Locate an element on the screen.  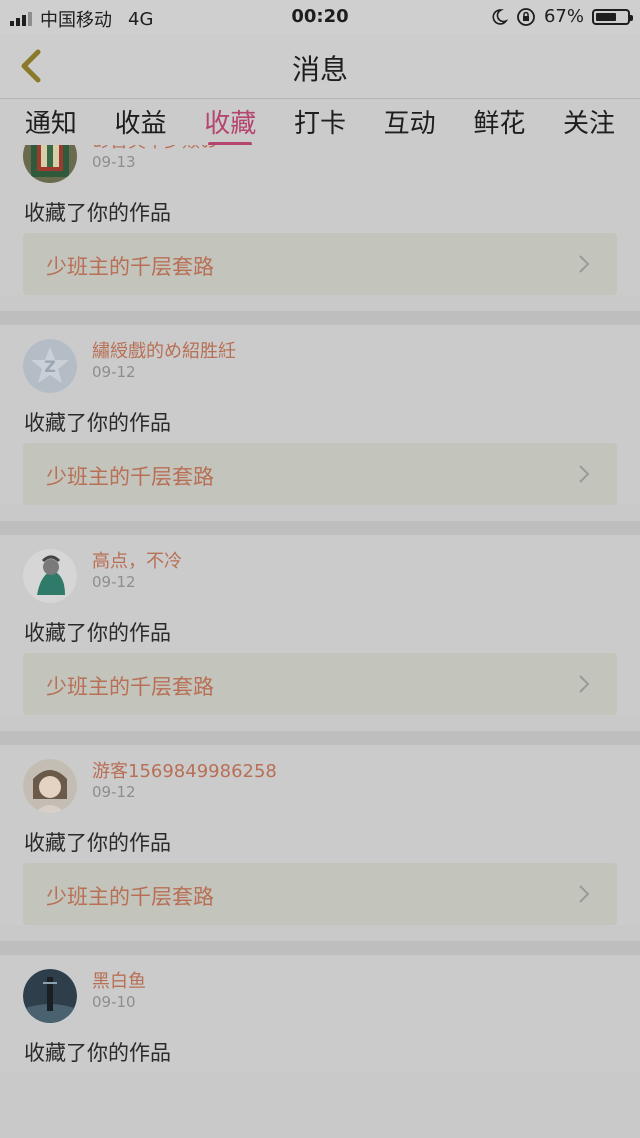
notification-user: 游客1569849986258 09-12 is located at coordinates (320, 782).